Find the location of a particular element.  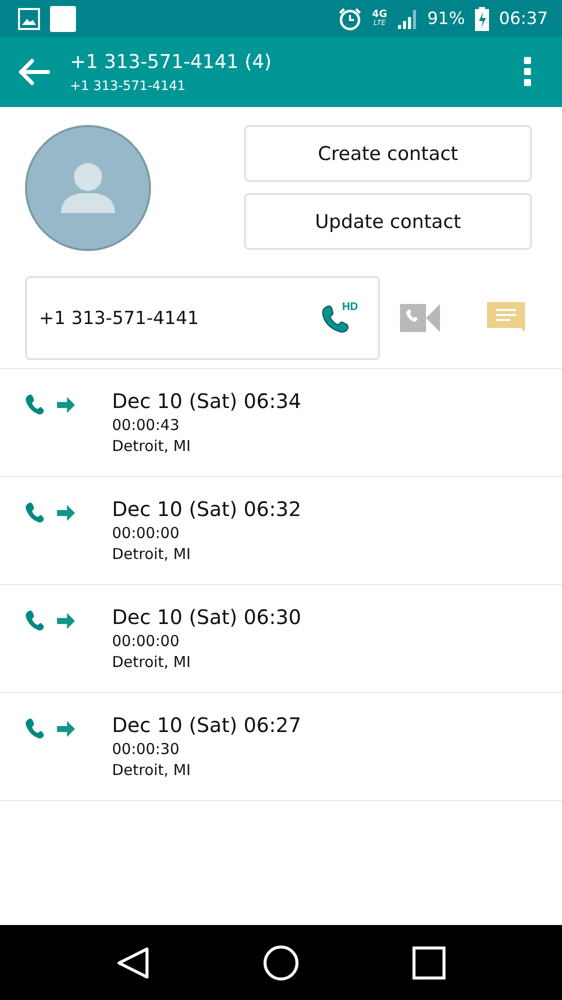

app-bar-title: +1 313-571-4141 (4) is located at coordinates (171, 61).